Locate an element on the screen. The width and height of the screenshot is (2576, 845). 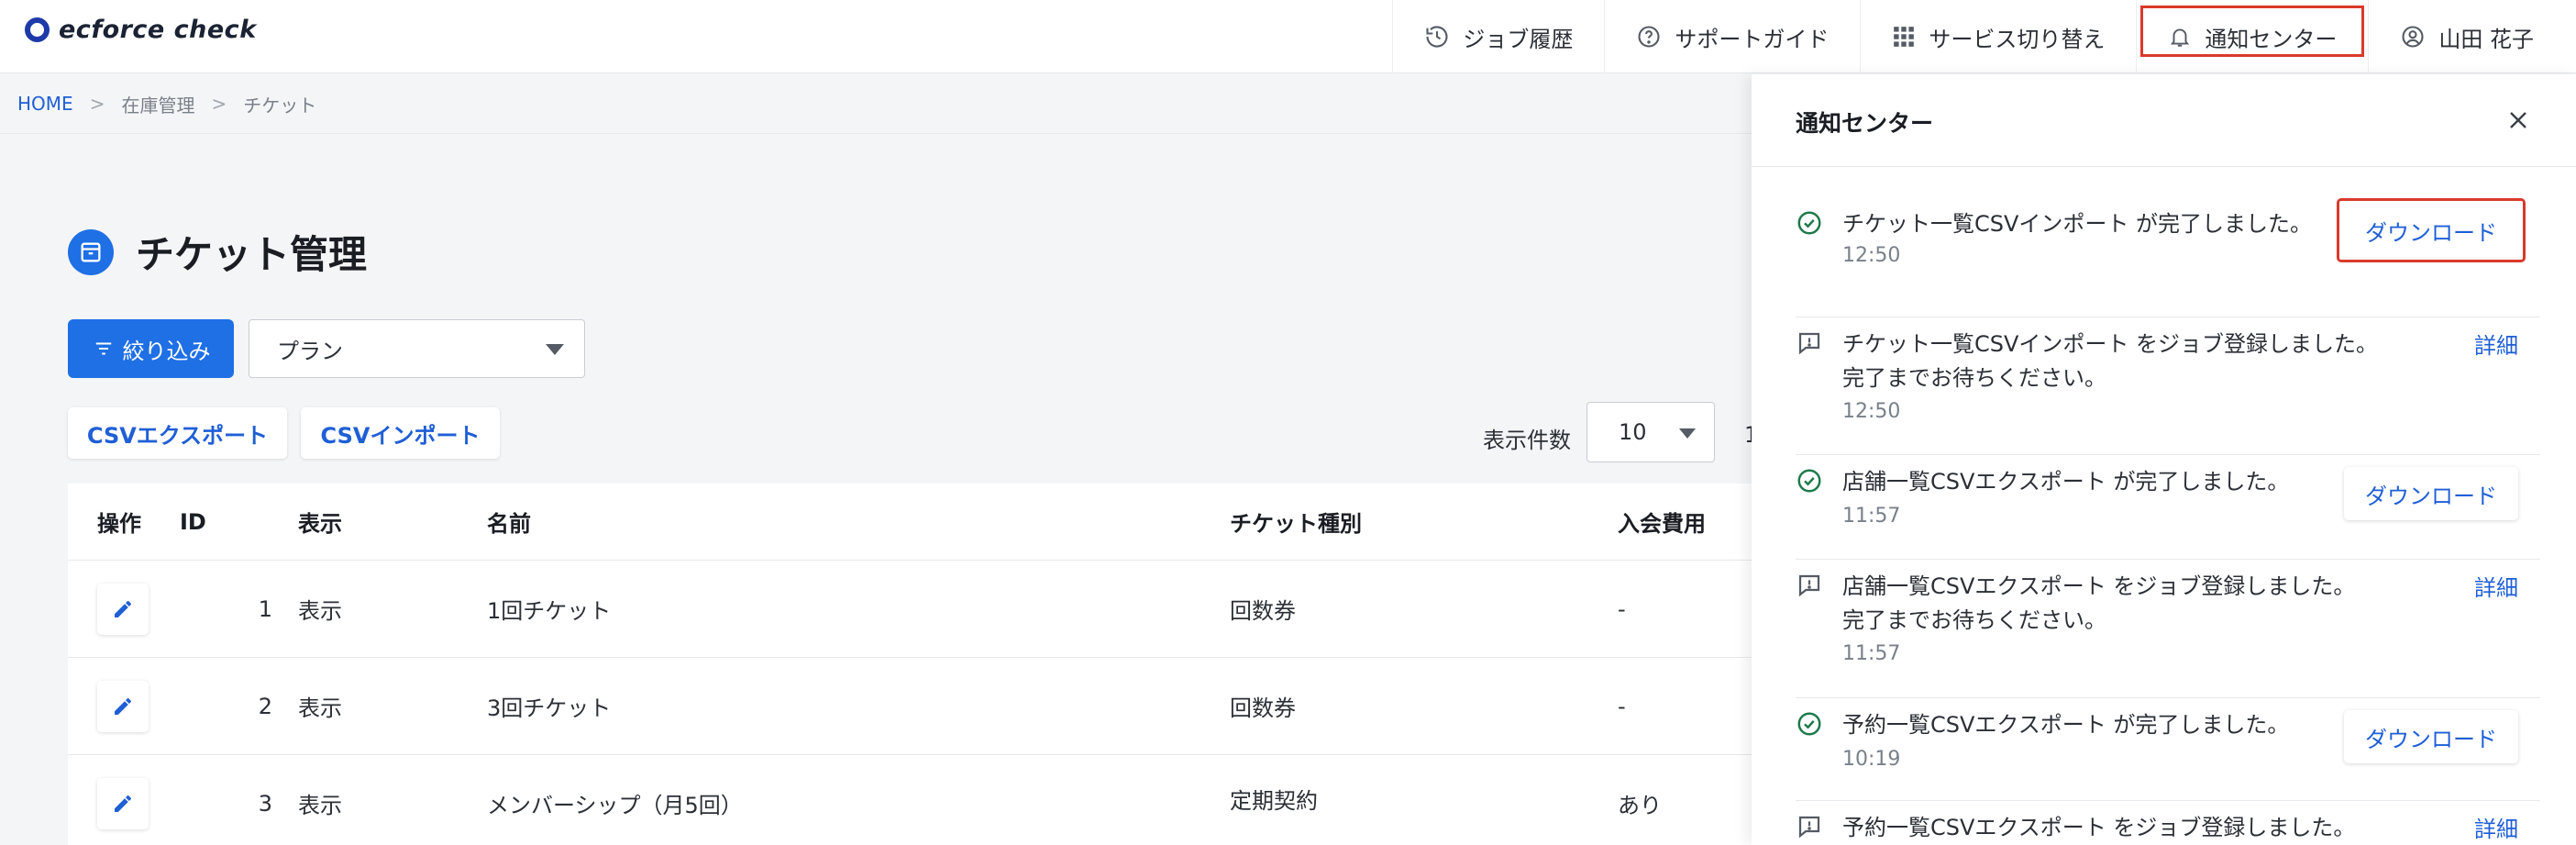
pagesize-label: 表示件数 is located at coordinates (1527, 440).